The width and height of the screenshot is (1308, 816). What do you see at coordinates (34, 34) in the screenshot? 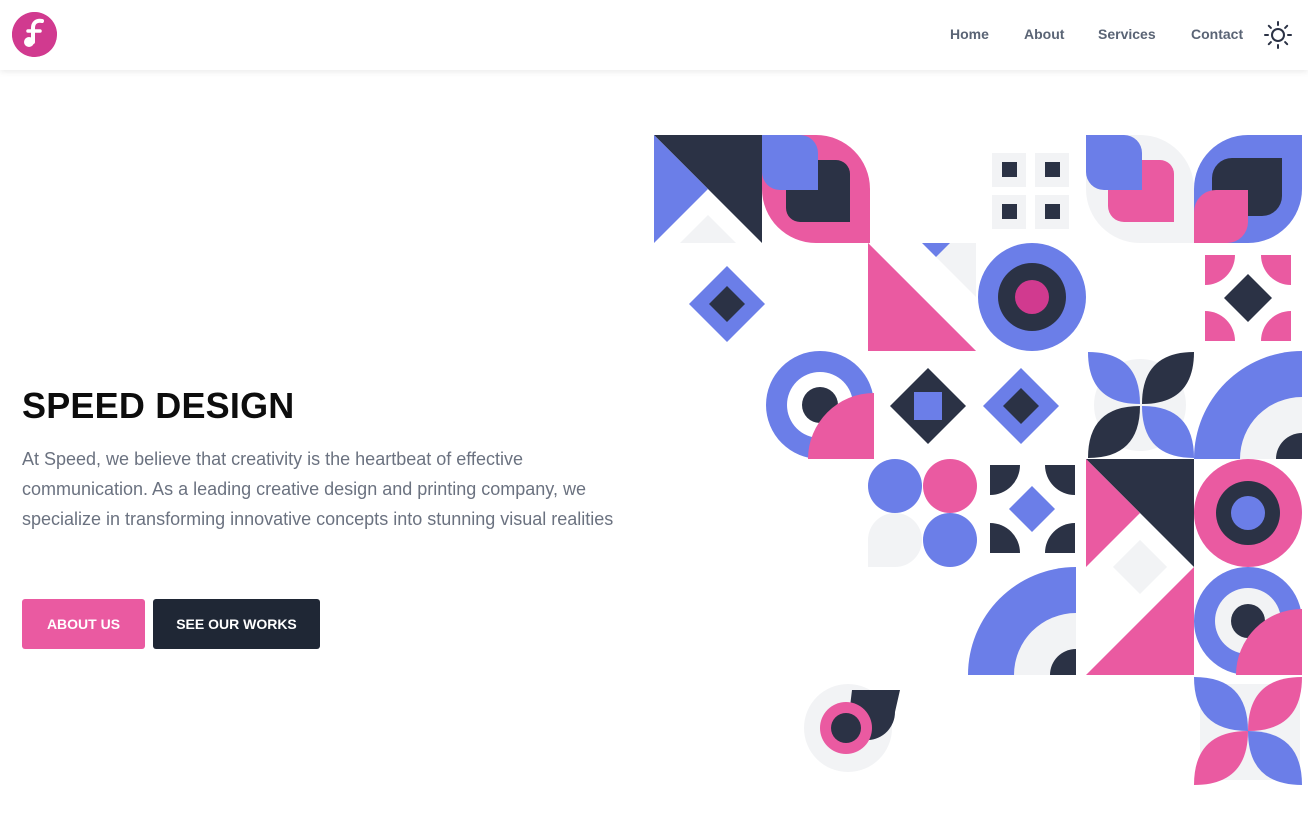
I see `logo-icon` at bounding box center [34, 34].